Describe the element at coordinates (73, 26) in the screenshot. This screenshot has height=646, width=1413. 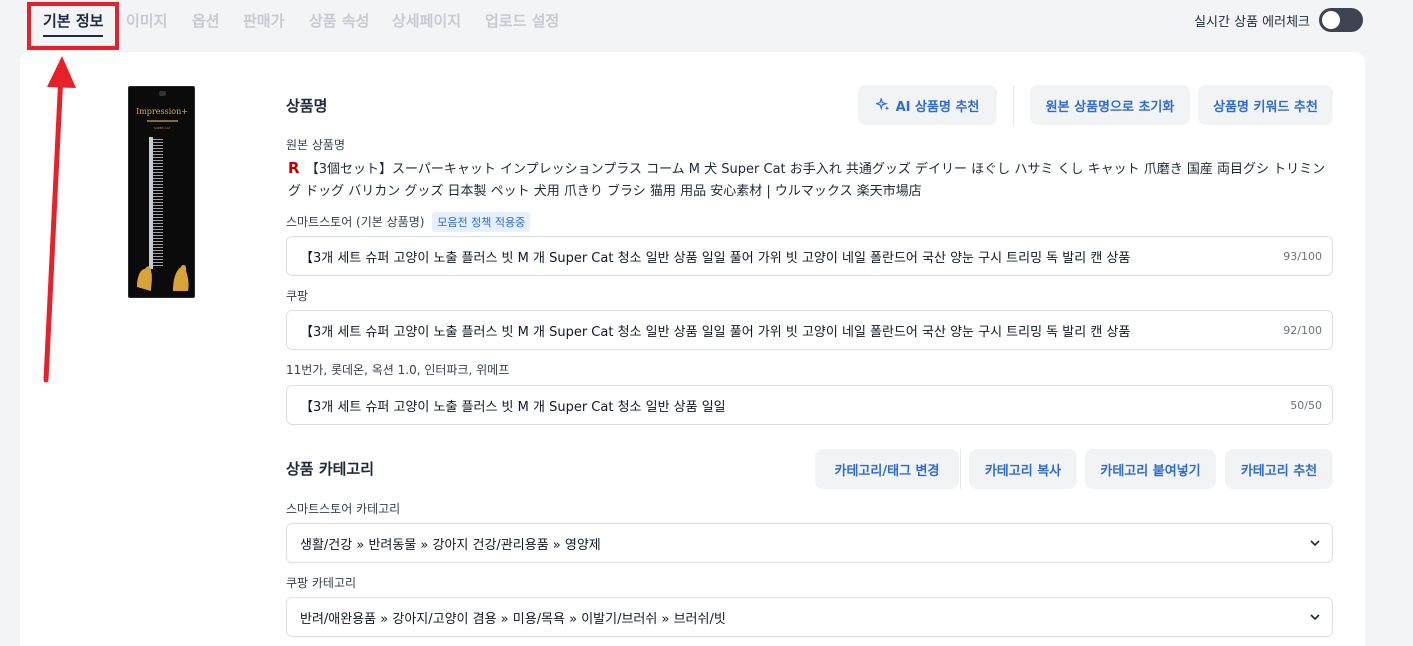
I see `highlight-annotation-box` at that location.